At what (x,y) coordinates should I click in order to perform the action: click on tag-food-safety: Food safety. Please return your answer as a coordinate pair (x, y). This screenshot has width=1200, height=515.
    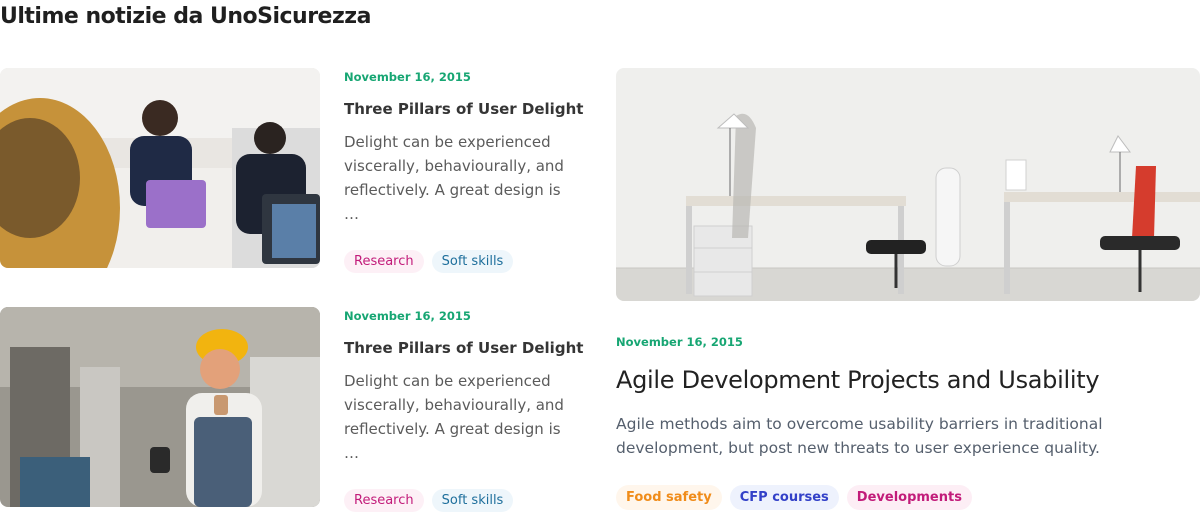
    Looking at the image, I should click on (669, 497).